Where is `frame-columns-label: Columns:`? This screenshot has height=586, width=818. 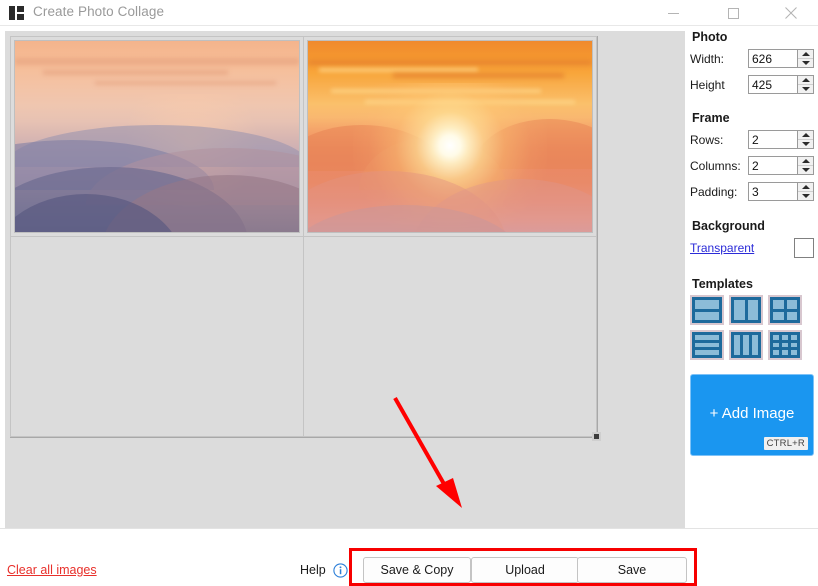 frame-columns-label: Columns: is located at coordinates (715, 165).